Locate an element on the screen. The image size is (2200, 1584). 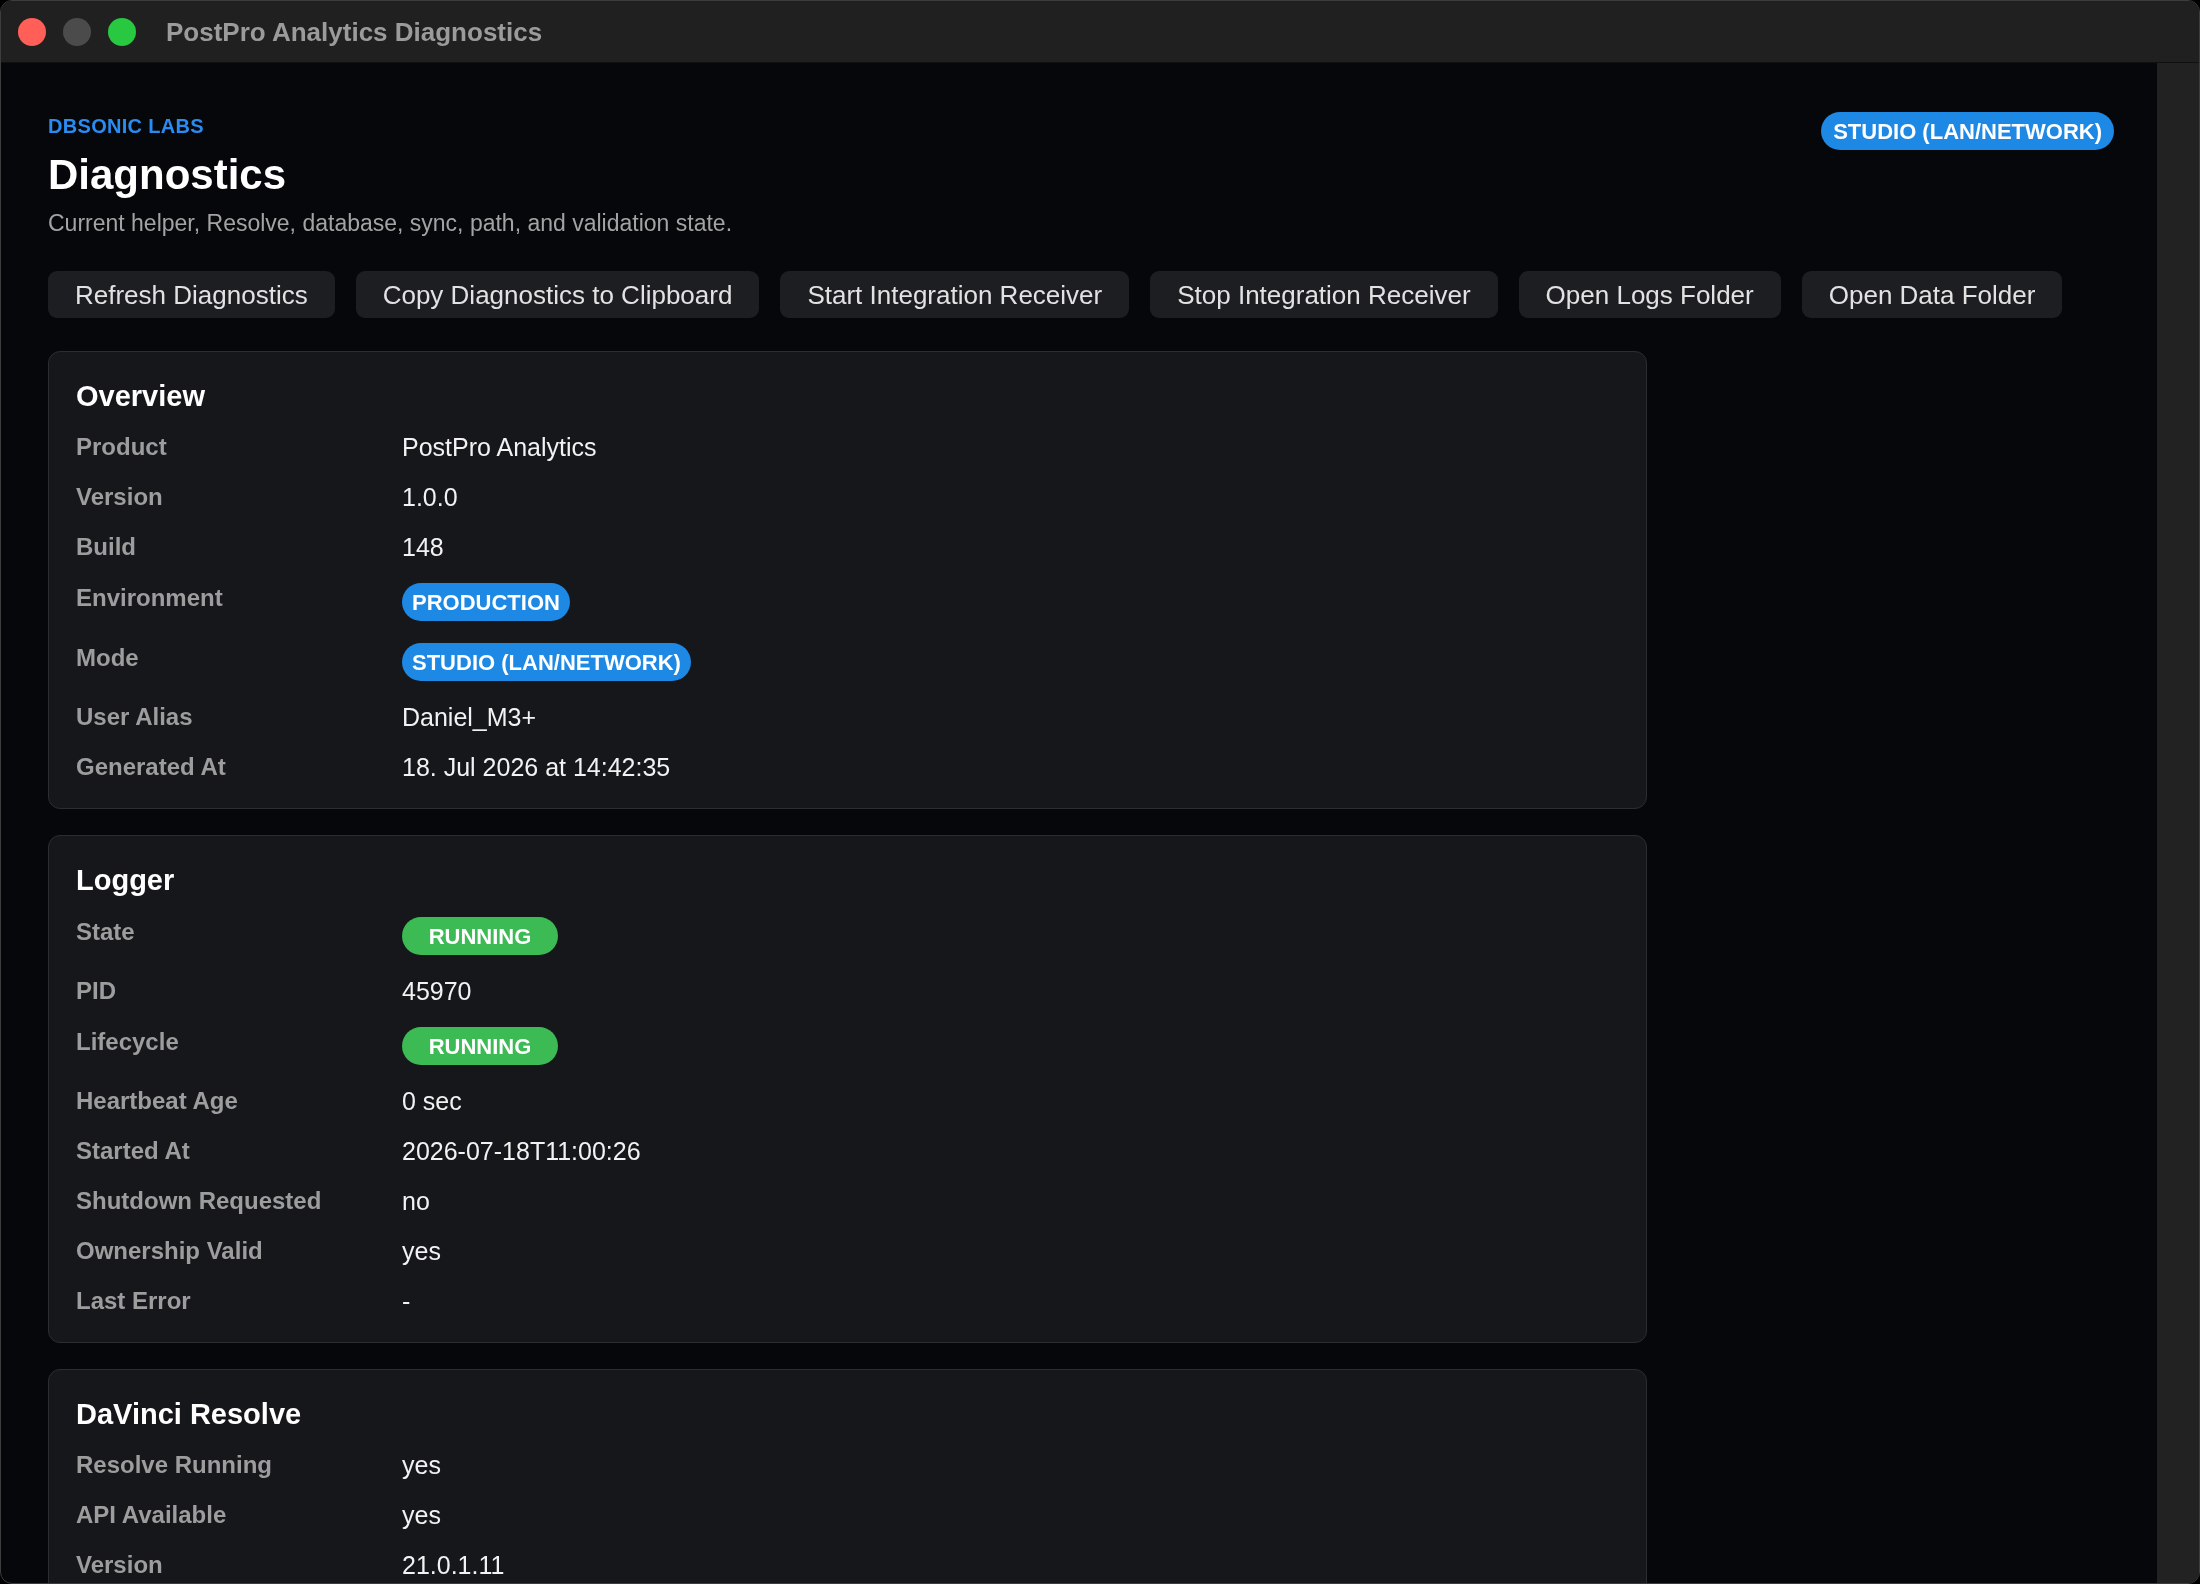
section-title: Logger is located at coordinates (125, 880).